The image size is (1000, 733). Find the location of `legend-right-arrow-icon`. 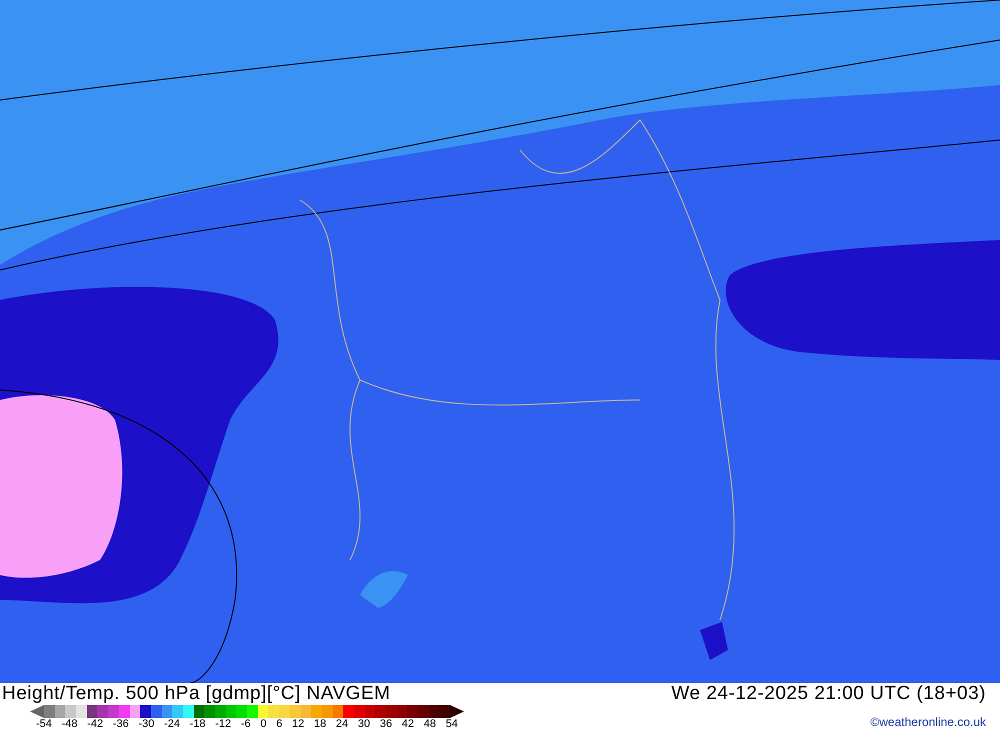

legend-right-arrow-icon is located at coordinates (457, 711).